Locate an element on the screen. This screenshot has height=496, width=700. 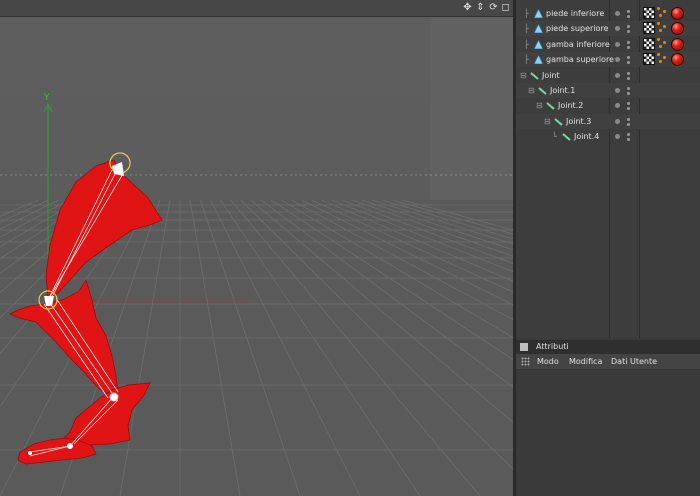
object-row: ├ gamba superiore is located at coordinates (608, 60).